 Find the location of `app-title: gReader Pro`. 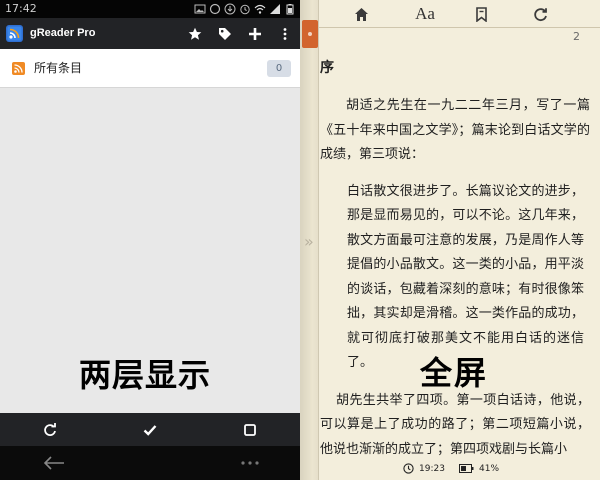

app-title: gReader Pro is located at coordinates (63, 33).